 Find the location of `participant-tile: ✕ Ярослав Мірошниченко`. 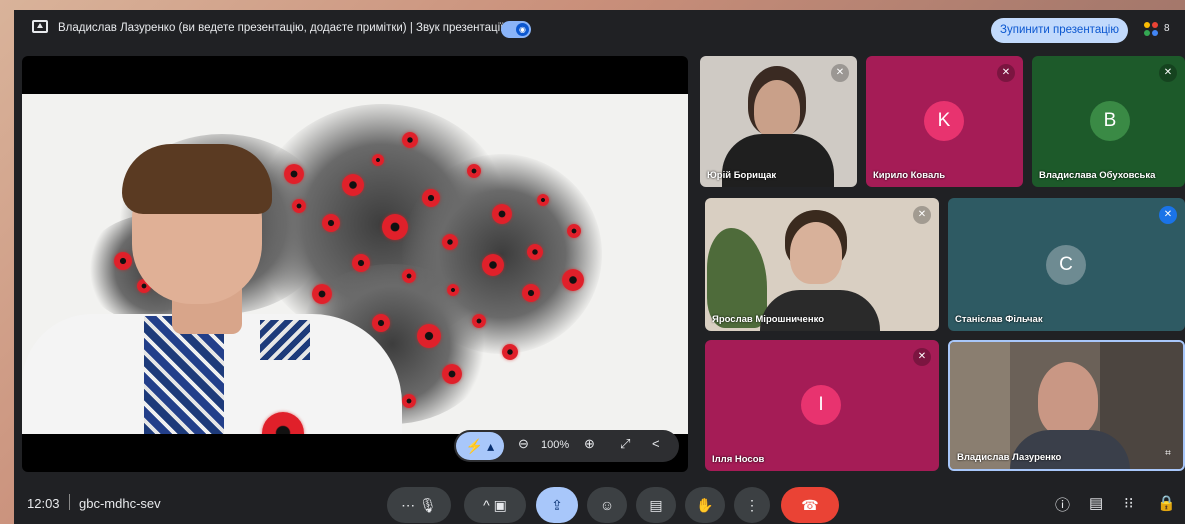

participant-tile: ✕ Ярослав Мірошниченко is located at coordinates (822, 264).